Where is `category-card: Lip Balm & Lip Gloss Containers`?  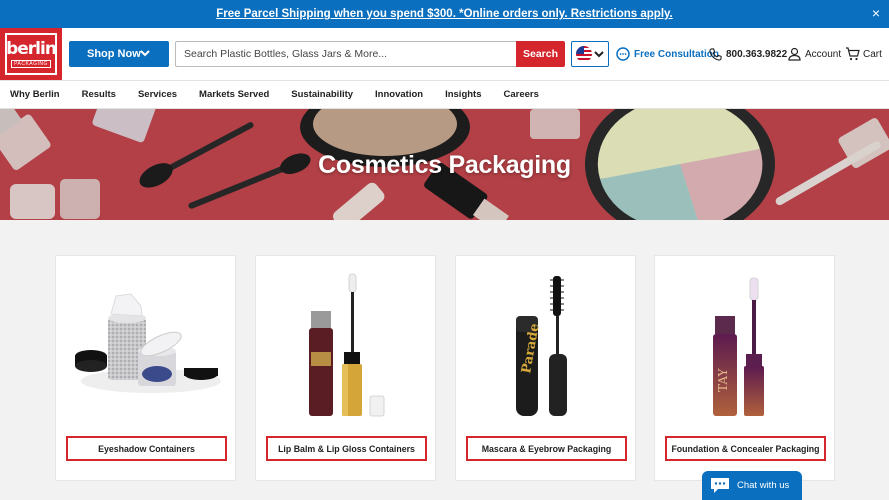
category-card: Lip Balm & Lip Gloss Containers is located at coordinates (345, 368).